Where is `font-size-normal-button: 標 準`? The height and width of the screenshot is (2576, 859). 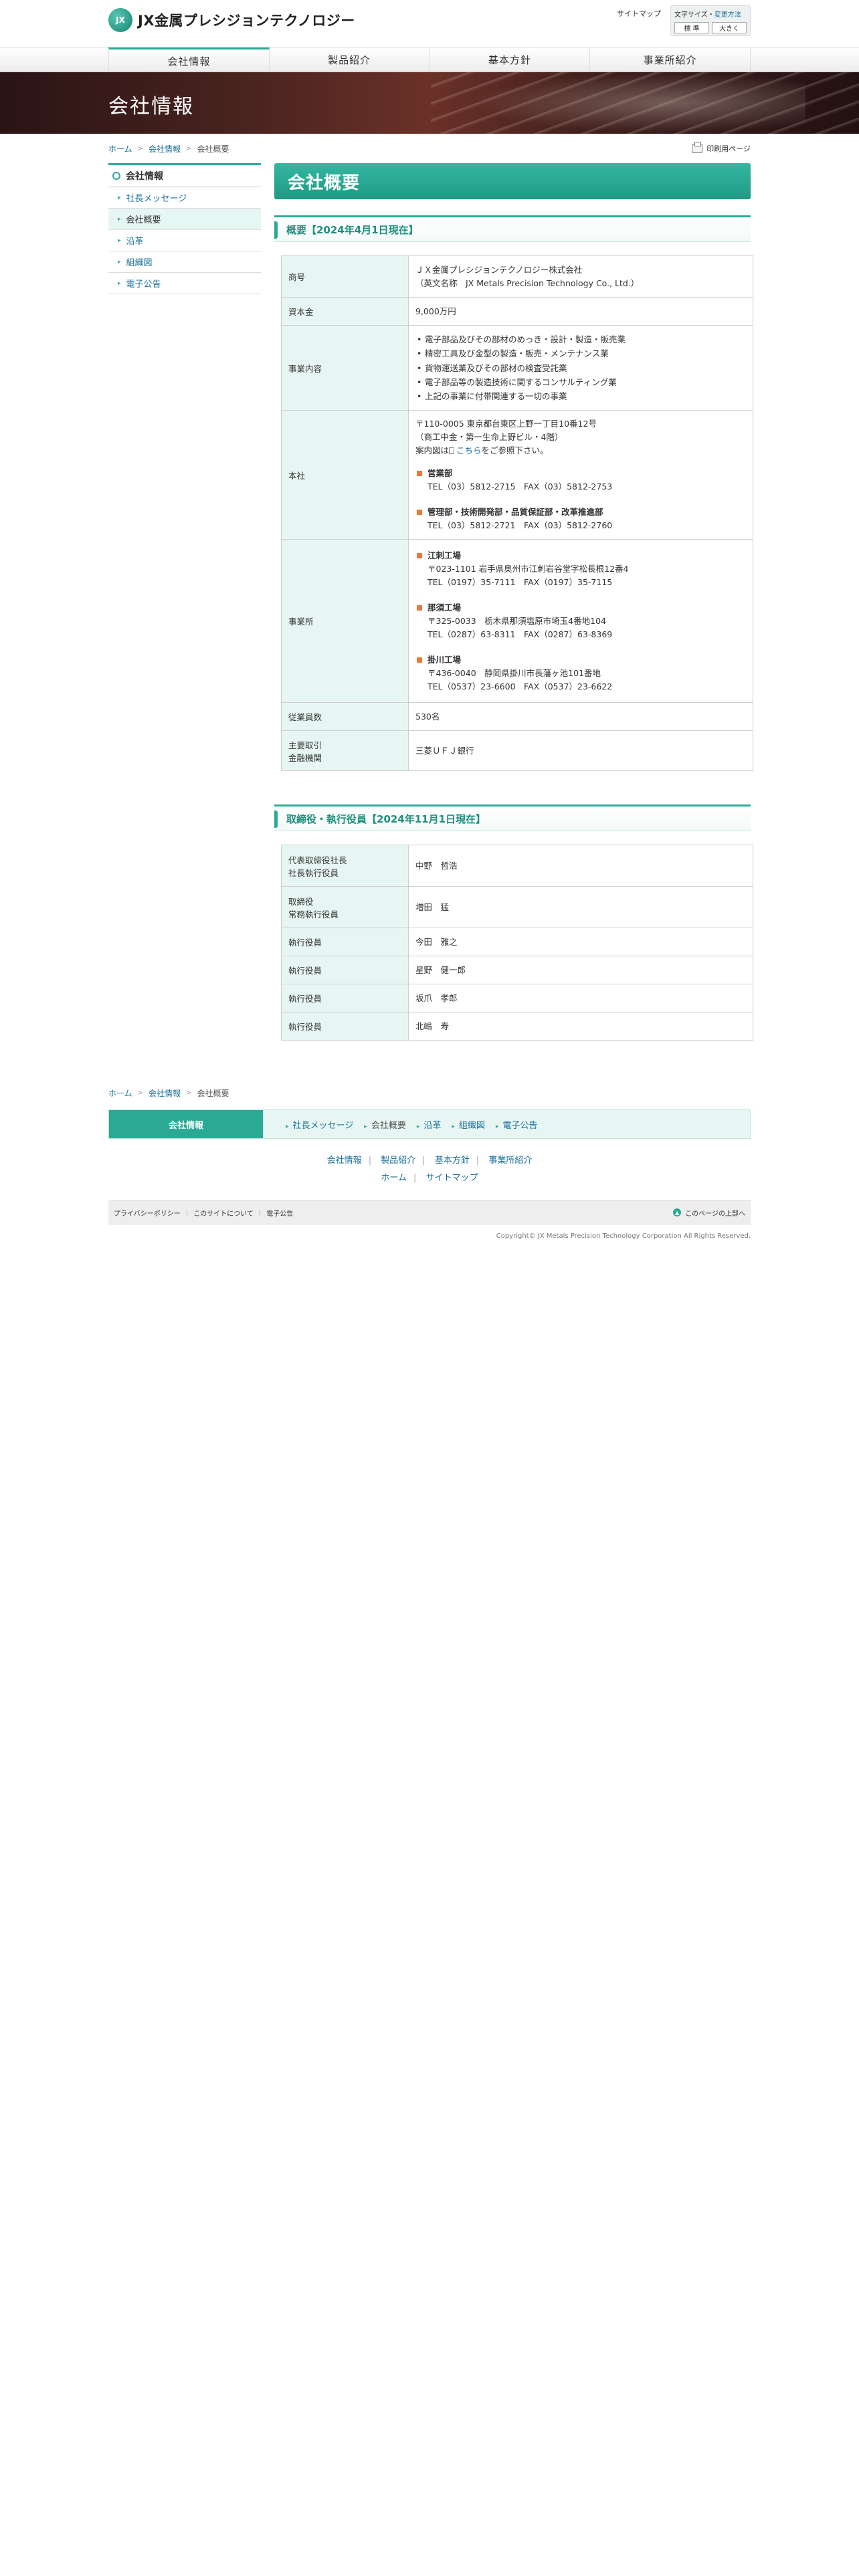 font-size-normal-button: 標 準 is located at coordinates (691, 27).